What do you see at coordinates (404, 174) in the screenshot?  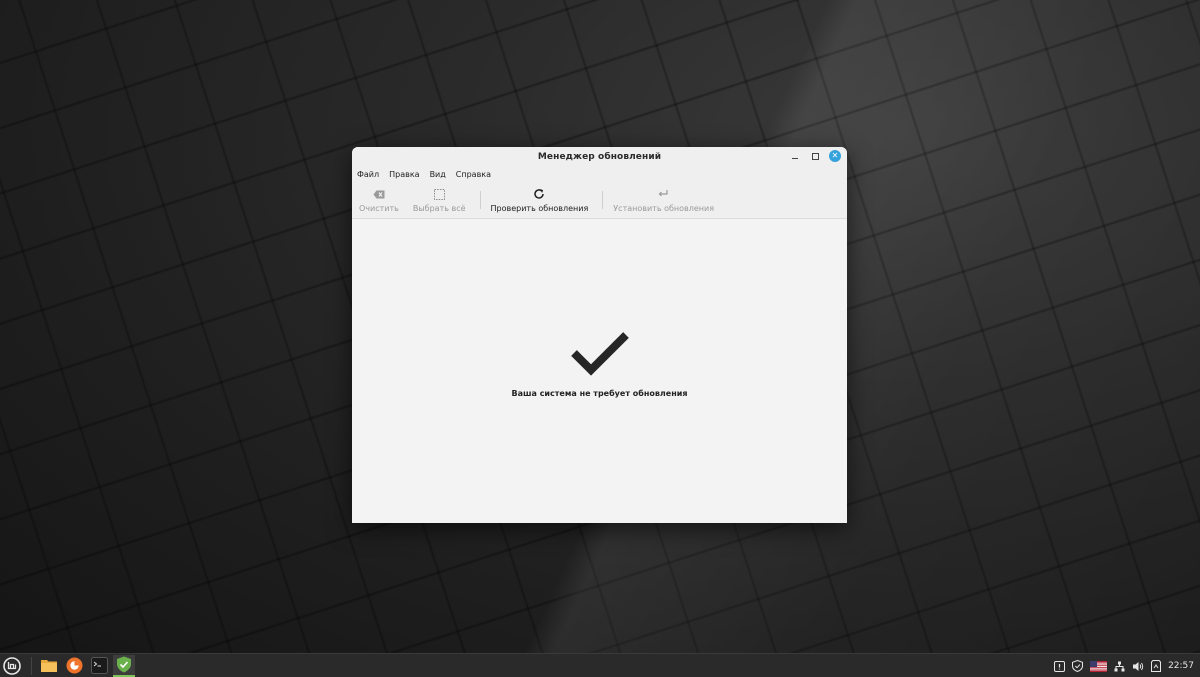 I see `menu-edit: Правка` at bounding box center [404, 174].